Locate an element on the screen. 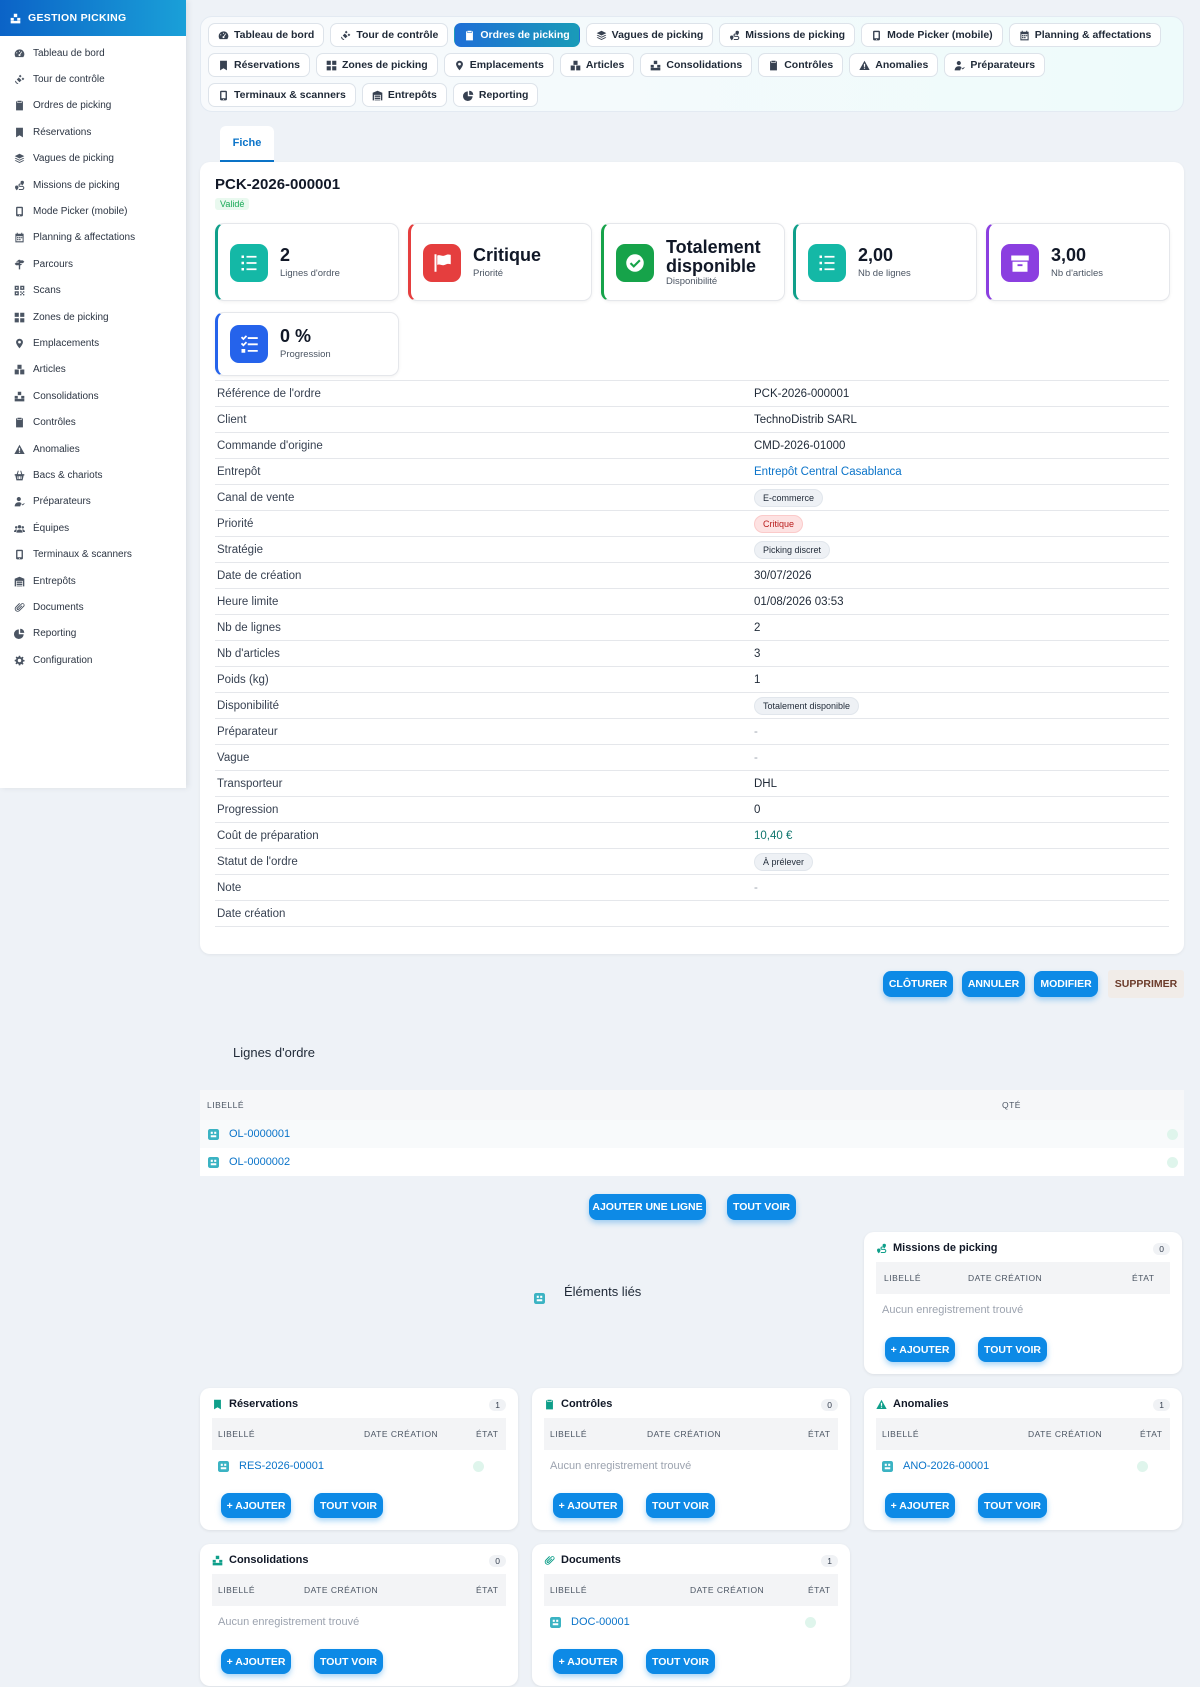 This screenshot has width=1200, height=1687. table-row: OL-0000001 is located at coordinates (692, 1134).